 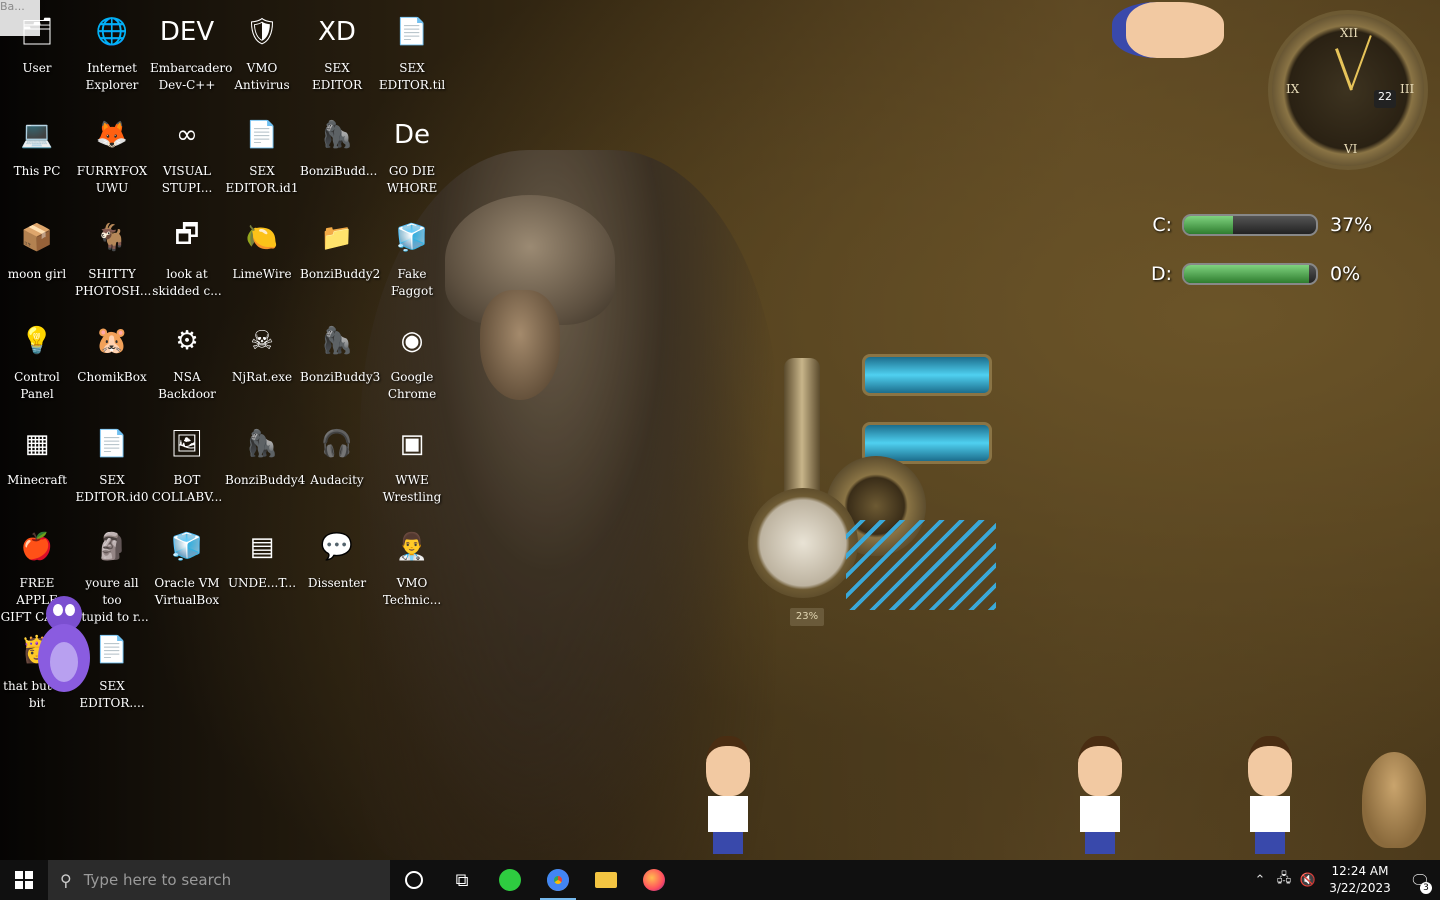 What do you see at coordinates (191, 76) in the screenshot?
I see `desktop-icon-label: Embarcadero Dev-C++` at bounding box center [191, 76].